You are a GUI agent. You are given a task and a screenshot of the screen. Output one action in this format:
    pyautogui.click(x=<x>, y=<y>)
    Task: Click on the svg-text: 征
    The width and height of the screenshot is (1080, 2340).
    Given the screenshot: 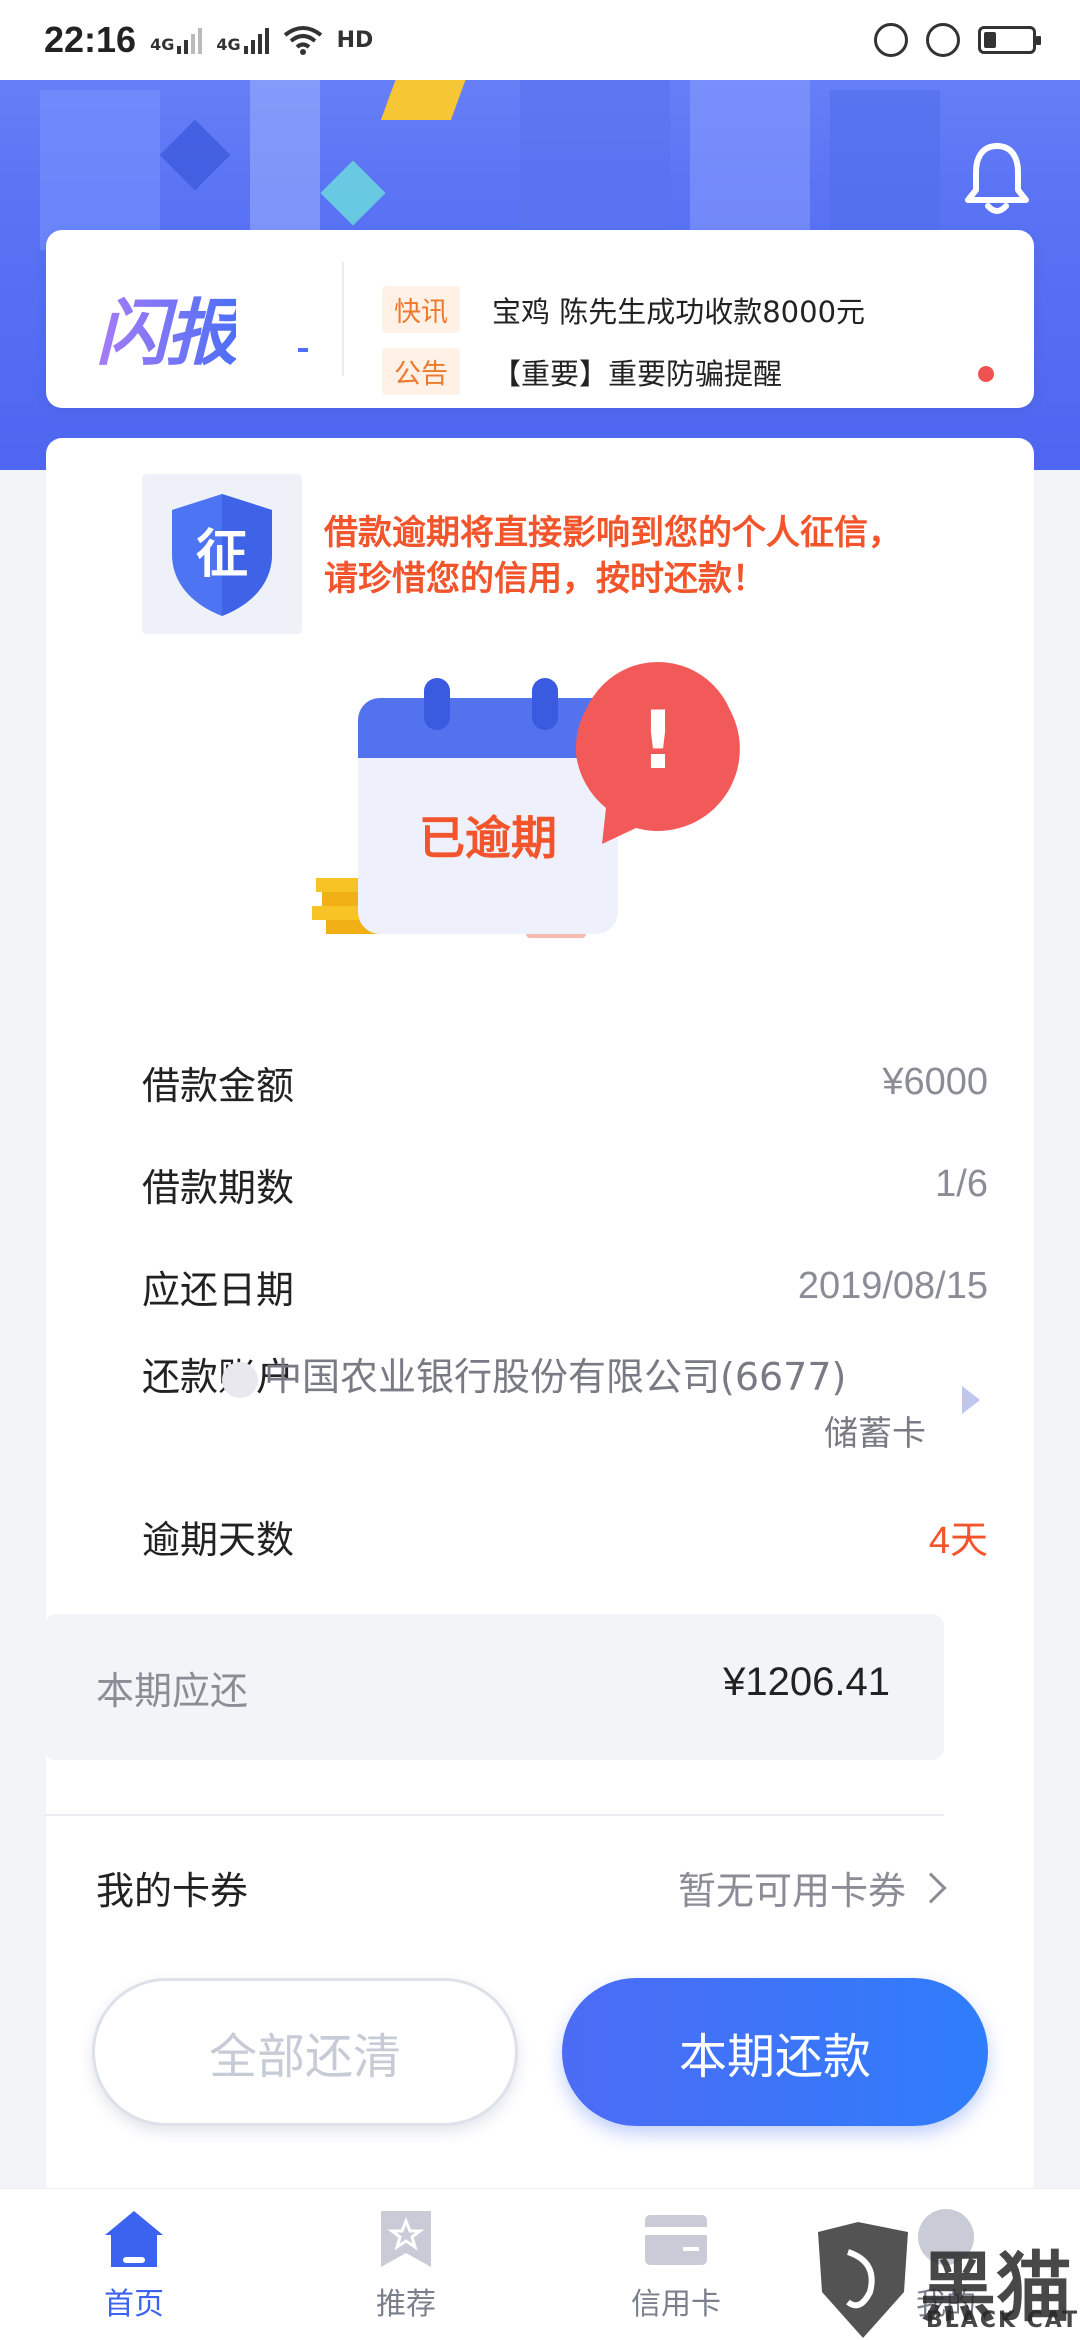 What is the action you would take?
    pyautogui.click(x=222, y=555)
    